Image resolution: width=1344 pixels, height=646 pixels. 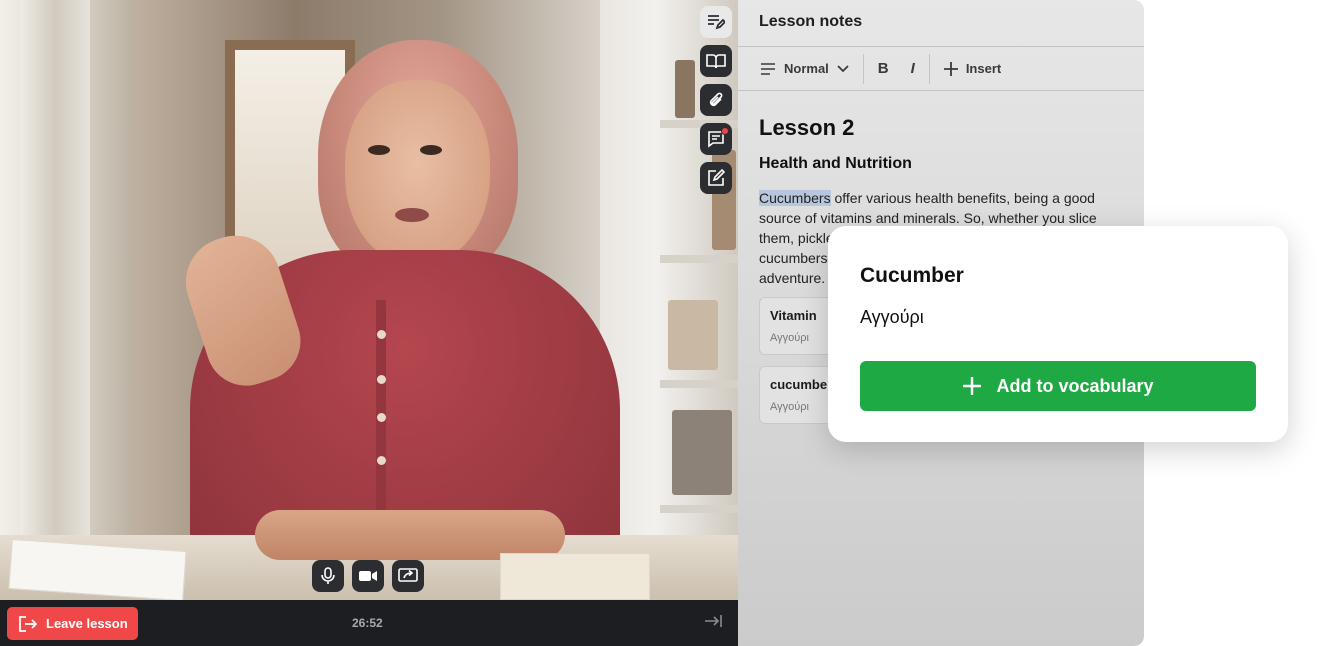 I want to click on document-subheading: Health and Nutrition, so click(x=835, y=163).